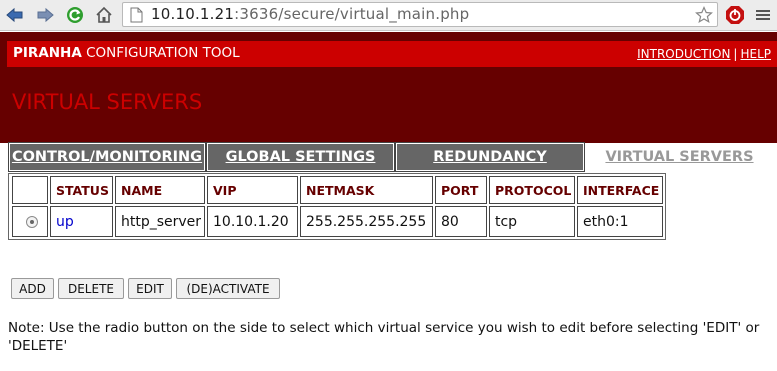 The width and height of the screenshot is (777, 371). What do you see at coordinates (160, 53) in the screenshot?
I see `app-title-rest: CONFIGURATION TOOL` at bounding box center [160, 53].